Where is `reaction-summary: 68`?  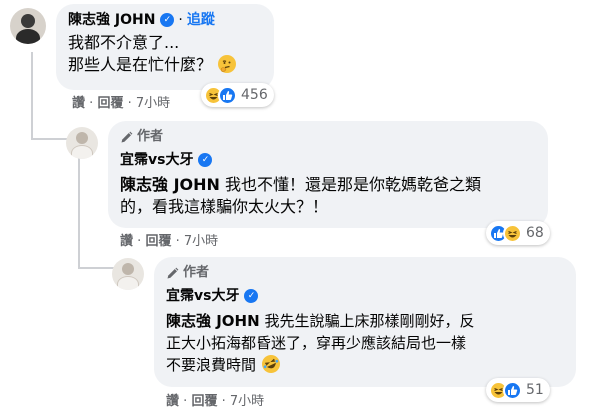
reaction-summary: 68 is located at coordinates (518, 233).